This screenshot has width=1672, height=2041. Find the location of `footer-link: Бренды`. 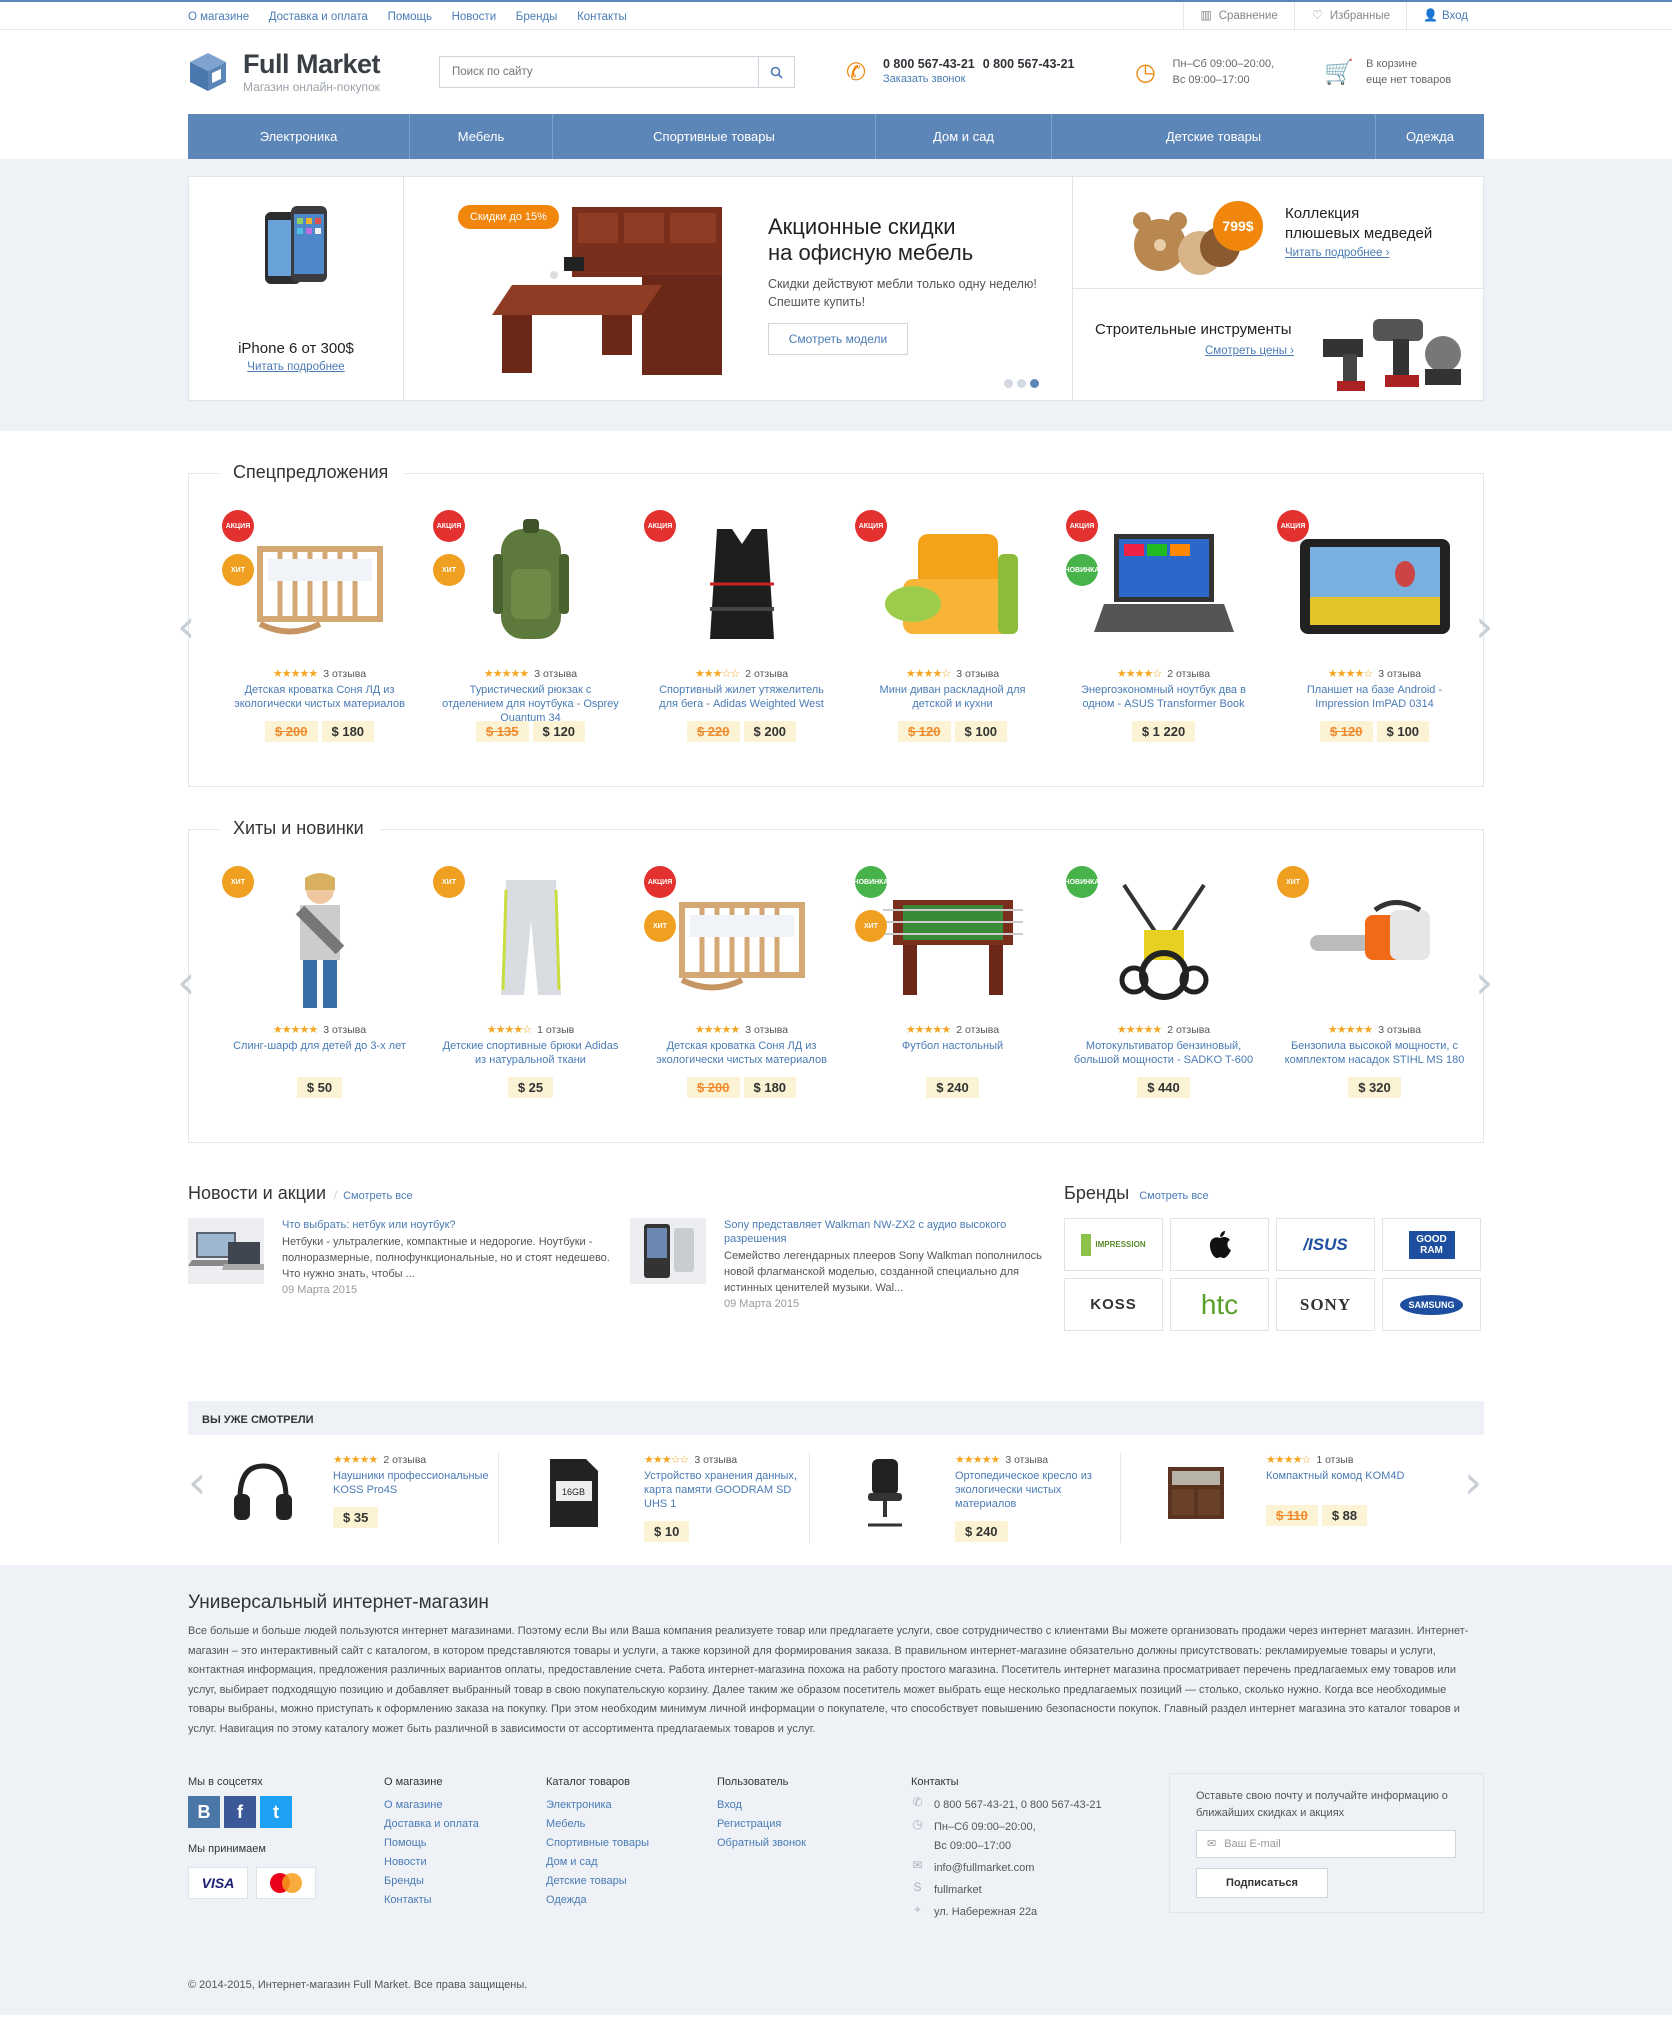

footer-link: Бренды is located at coordinates (465, 1881).